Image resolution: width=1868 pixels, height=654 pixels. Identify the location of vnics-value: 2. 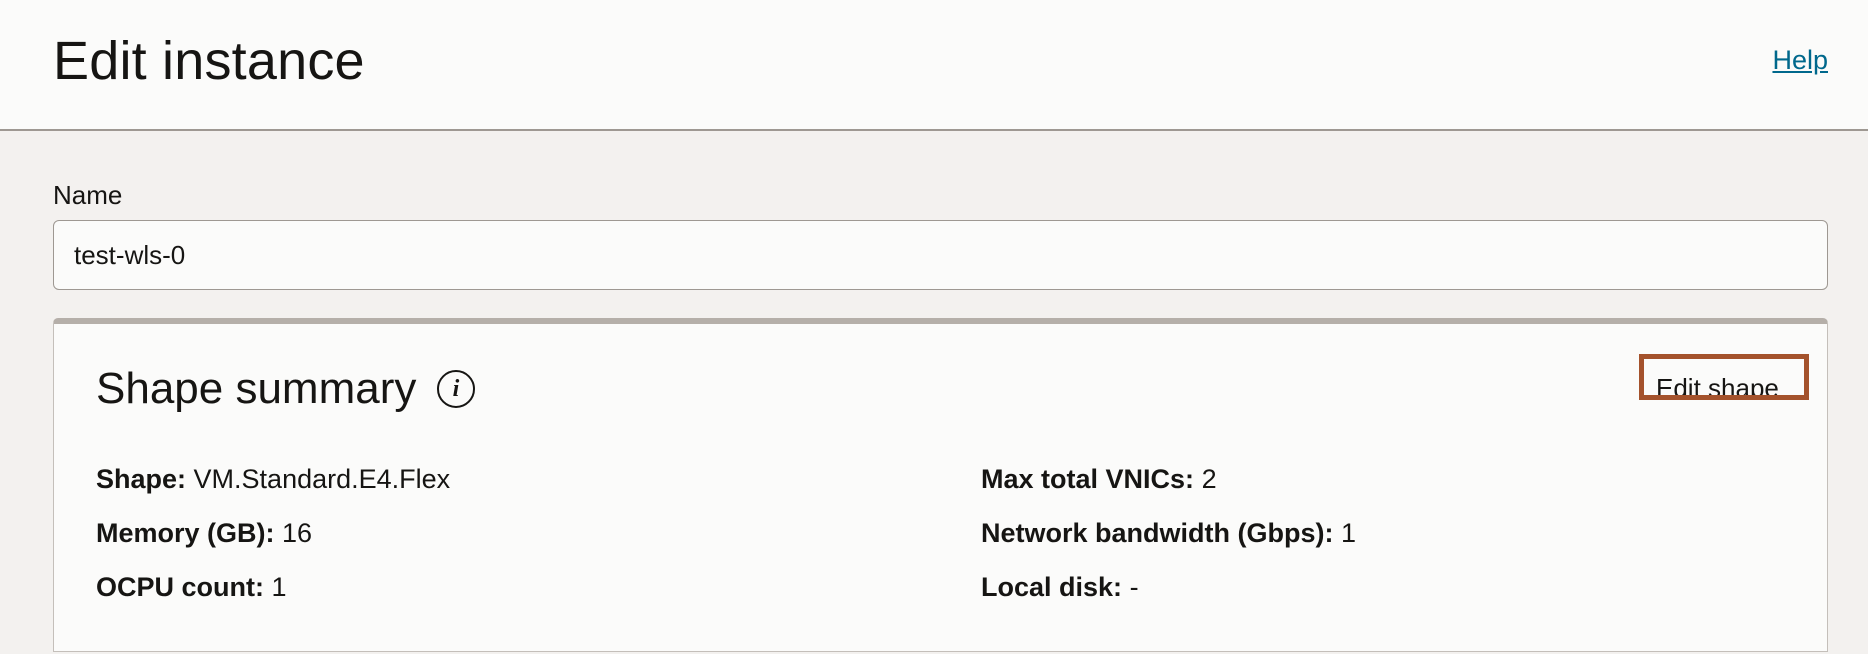
(1209, 479).